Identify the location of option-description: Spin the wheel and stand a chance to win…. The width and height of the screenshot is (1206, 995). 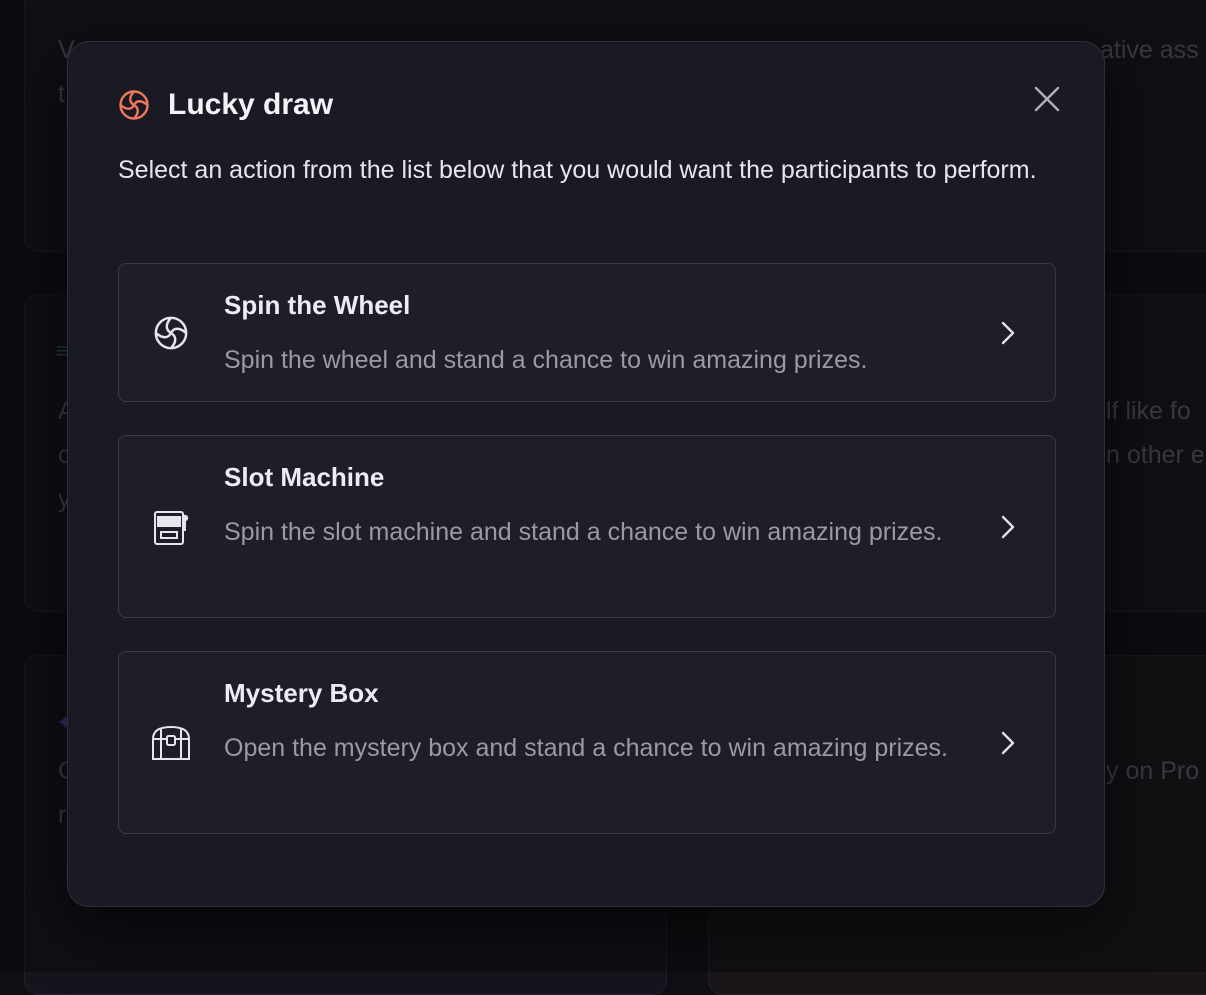
(624, 360).